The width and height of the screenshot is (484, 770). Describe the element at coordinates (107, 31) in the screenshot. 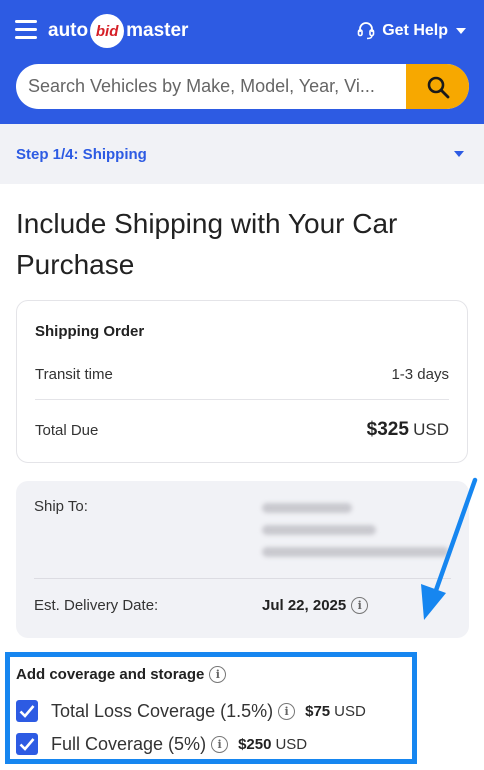

I see `logo-bid-badge: bid` at that location.